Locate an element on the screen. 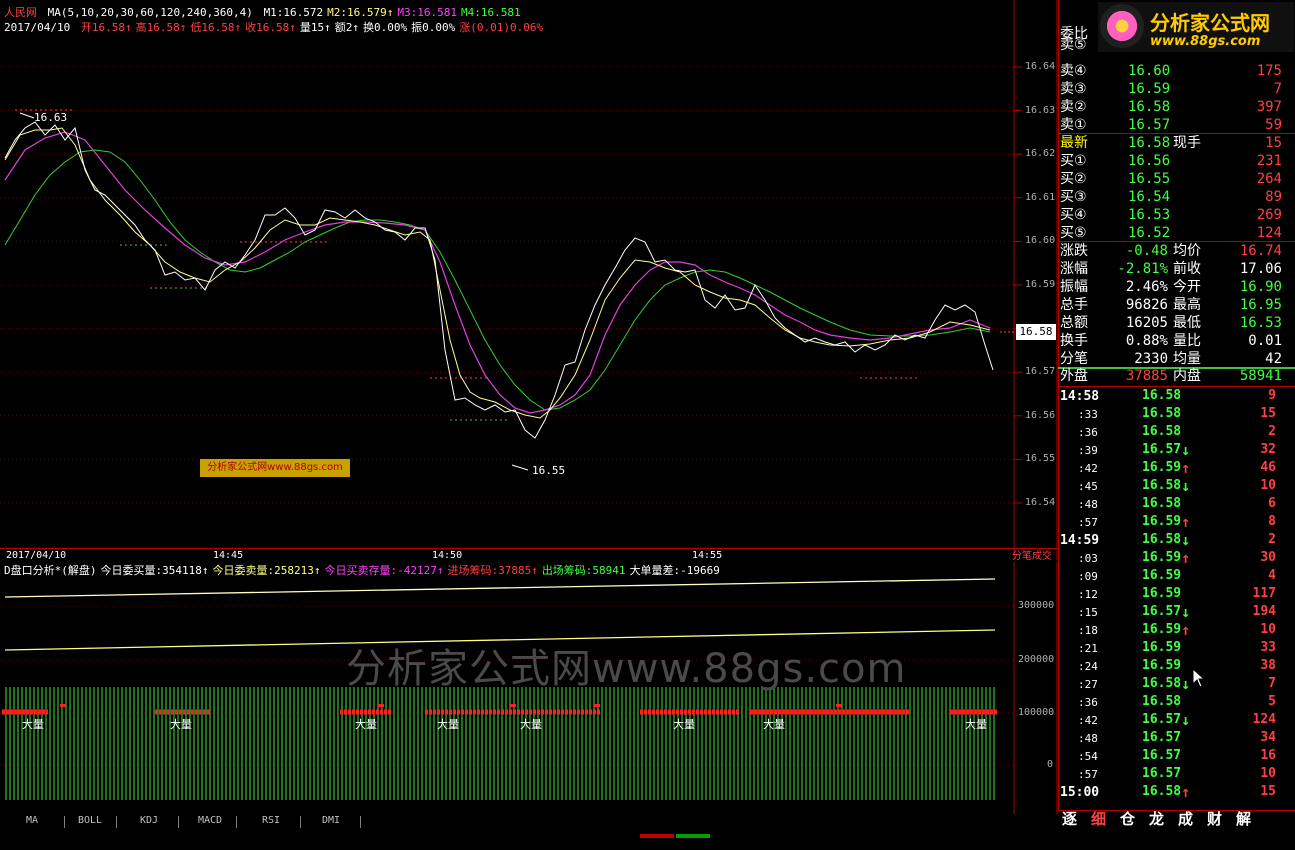 The image size is (1295, 850). side-tab: 成 is located at coordinates (1185, 819).